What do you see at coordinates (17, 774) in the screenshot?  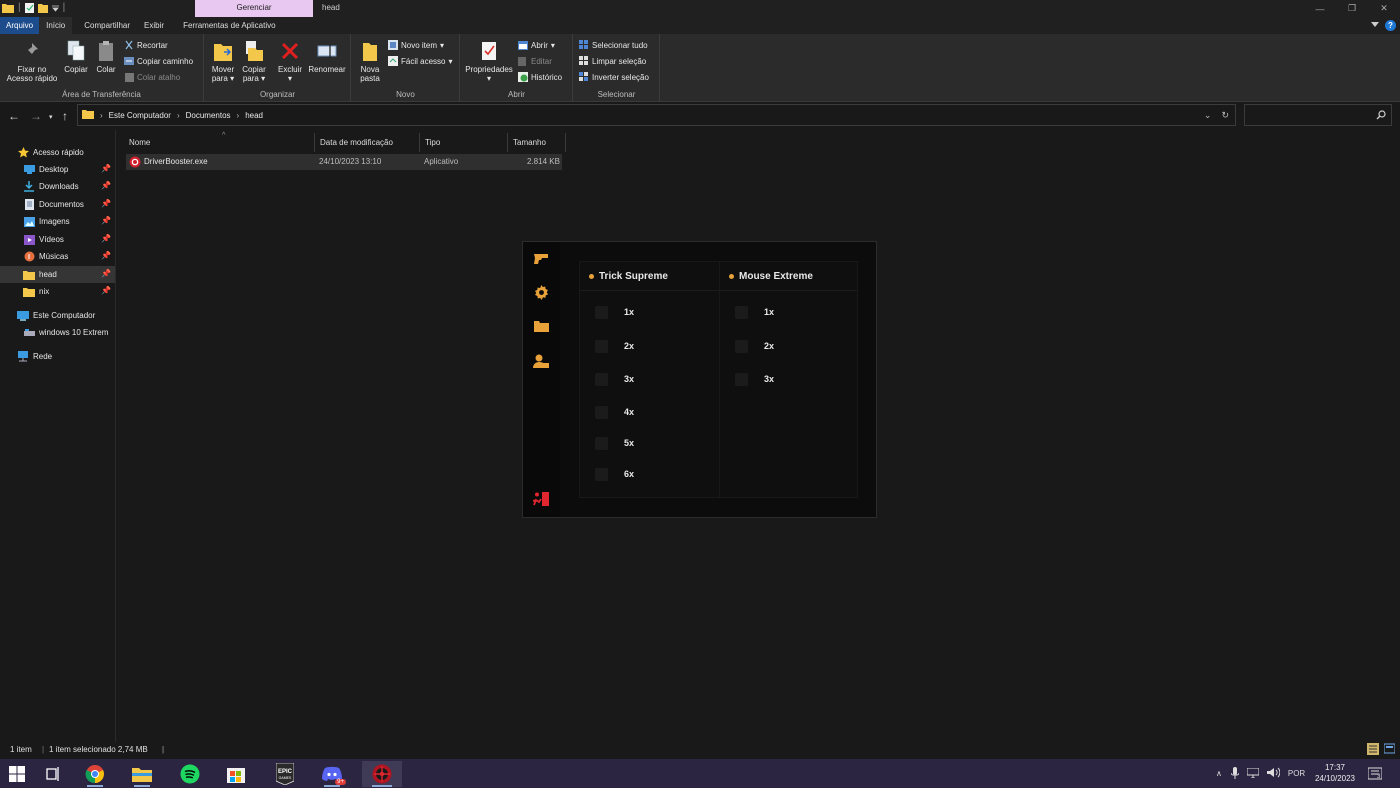 I see `start-windows-icon` at bounding box center [17, 774].